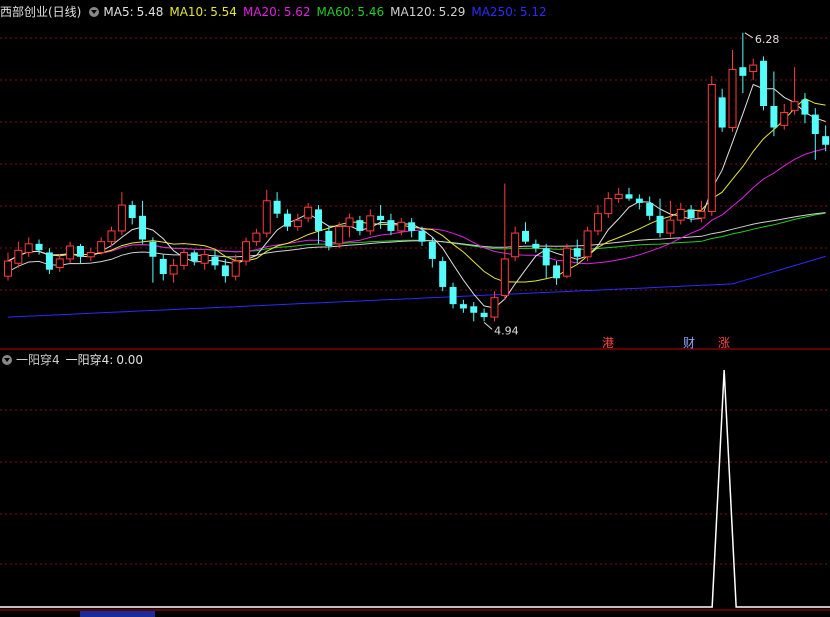 The width and height of the screenshot is (830, 617). Describe the element at coordinates (689, 342) in the screenshot. I see `event-tag-finance: 财` at that location.